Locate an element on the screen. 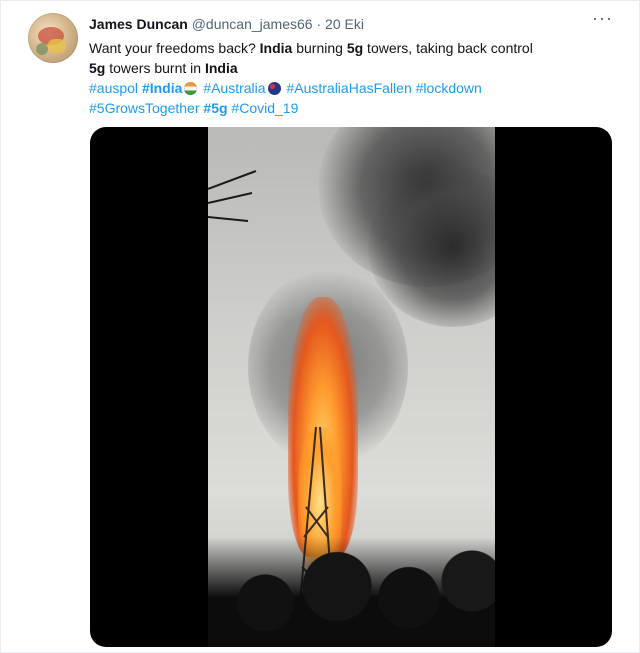  tweet-line-2: 5g towers burnt in India is located at coordinates (349, 68).